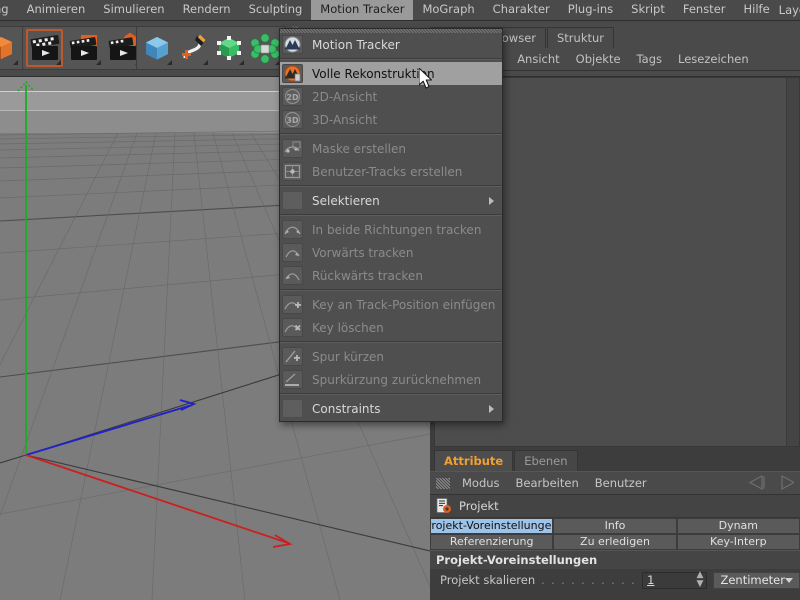 The height and width of the screenshot is (600, 800). I want to click on nurbs-generator-button, so click(229, 48).